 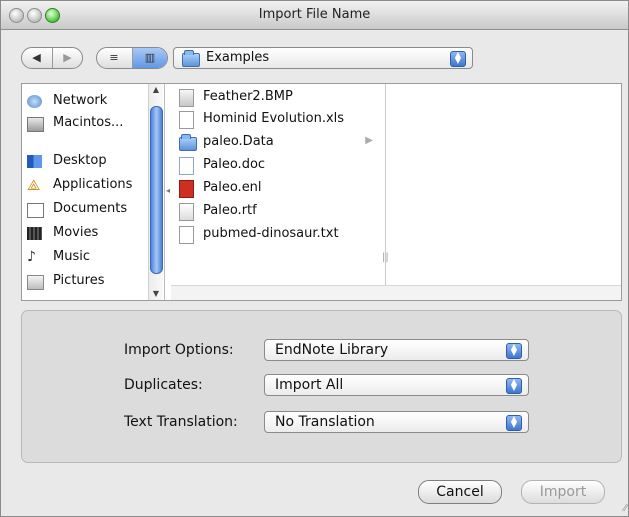 I want to click on sidebar-item-movies: Movies, so click(x=83, y=233).